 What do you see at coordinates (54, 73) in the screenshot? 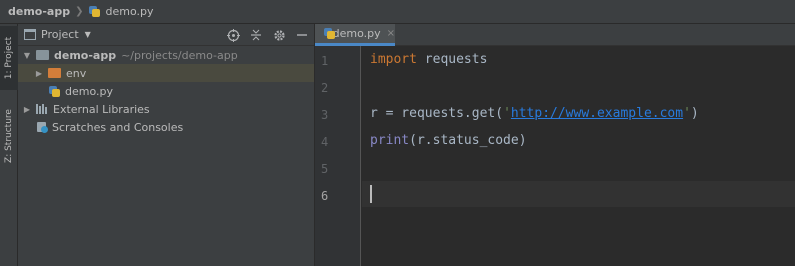
I see `excluded-folder-icon` at bounding box center [54, 73].